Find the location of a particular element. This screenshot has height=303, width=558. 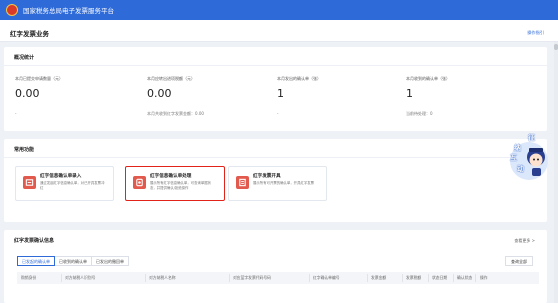

feature-red-invoice-issue: 红字发票开具 展示所有可开票的确认单，开具红字发票 is located at coordinates (277, 183).